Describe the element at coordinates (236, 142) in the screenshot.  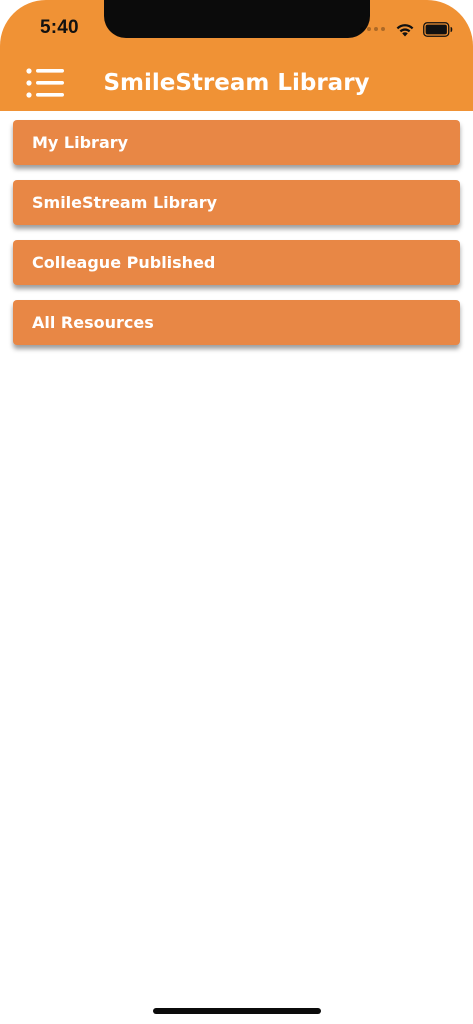
I see `menu-item-my-library: My Library` at that location.